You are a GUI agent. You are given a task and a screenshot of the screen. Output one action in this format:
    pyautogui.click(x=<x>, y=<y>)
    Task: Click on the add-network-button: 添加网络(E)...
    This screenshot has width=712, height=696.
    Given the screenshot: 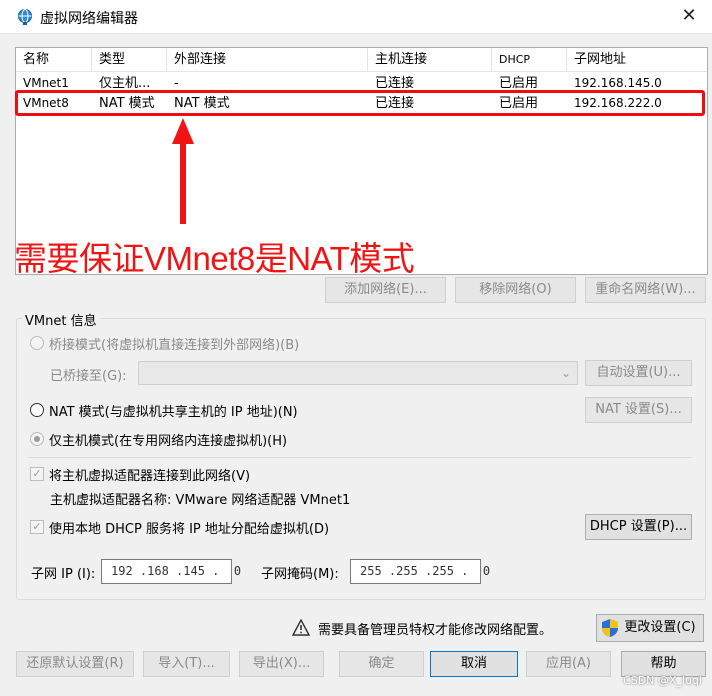 What is the action you would take?
    pyautogui.click(x=385, y=290)
    